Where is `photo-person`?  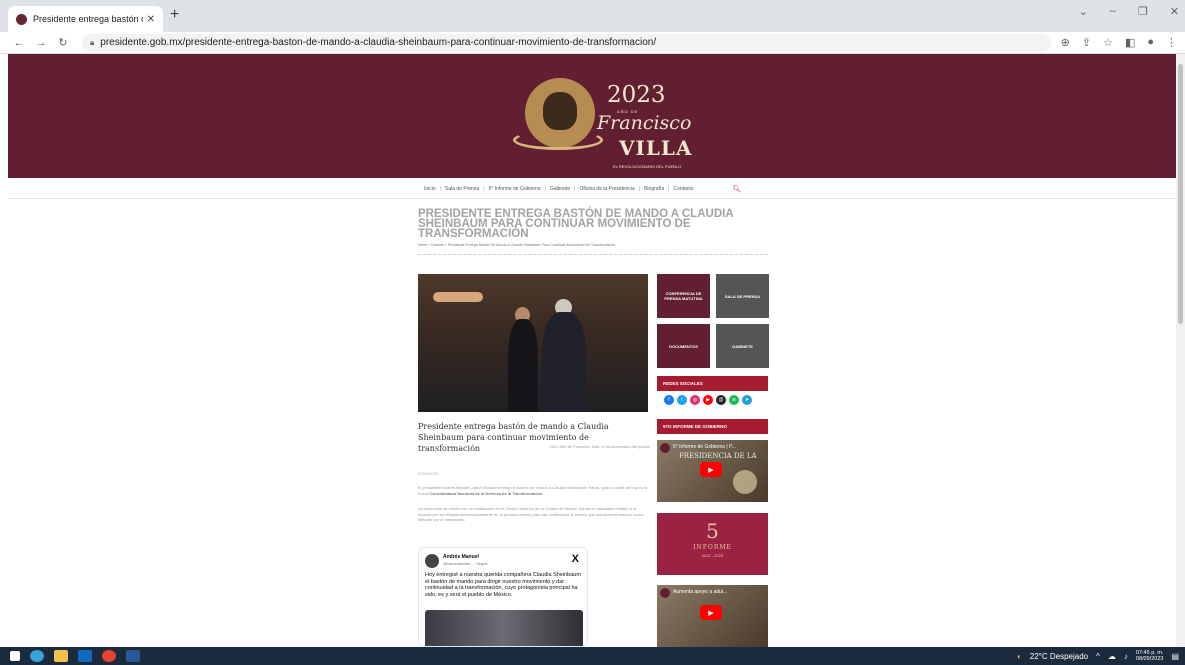 photo-person is located at coordinates (523, 365).